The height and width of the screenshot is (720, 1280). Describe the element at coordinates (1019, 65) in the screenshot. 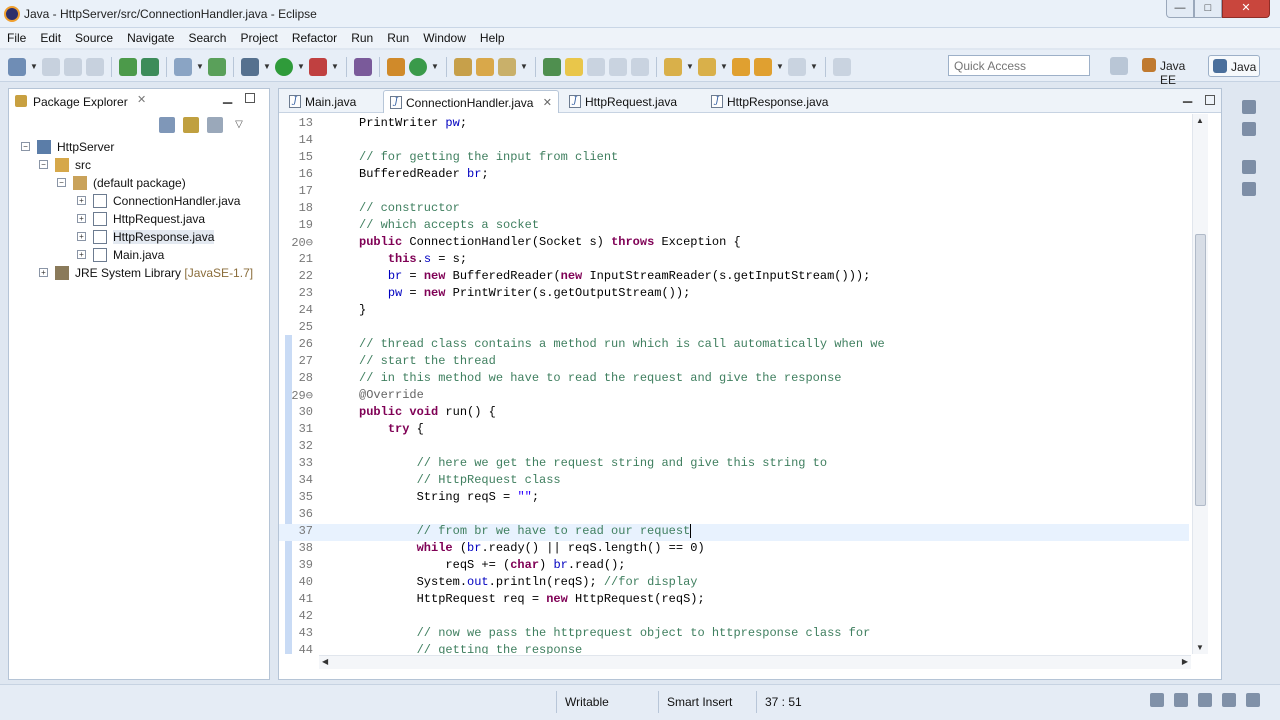

I see `quick-access-input` at that location.